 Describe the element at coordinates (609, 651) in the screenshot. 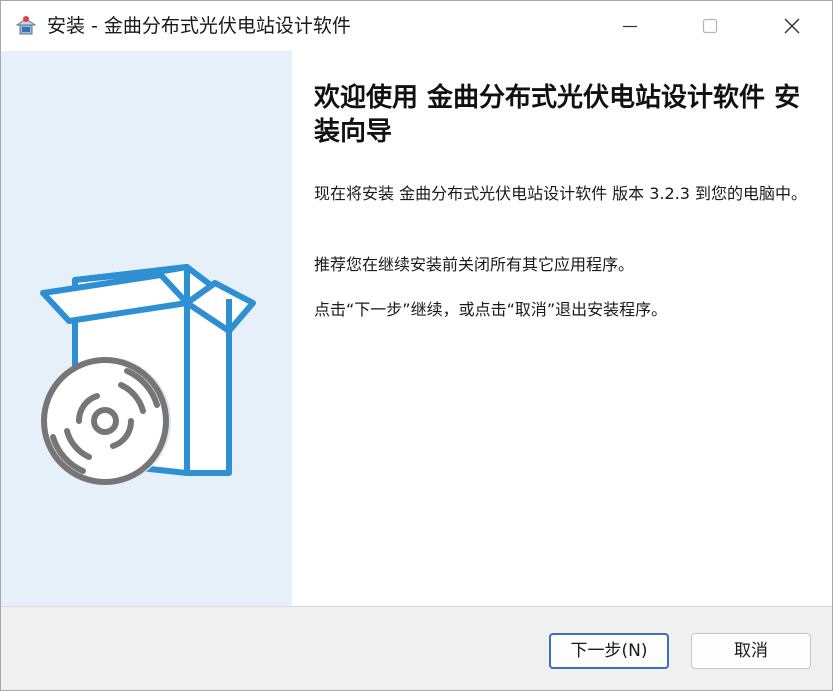

I see `next-button: 下一步(N)` at that location.